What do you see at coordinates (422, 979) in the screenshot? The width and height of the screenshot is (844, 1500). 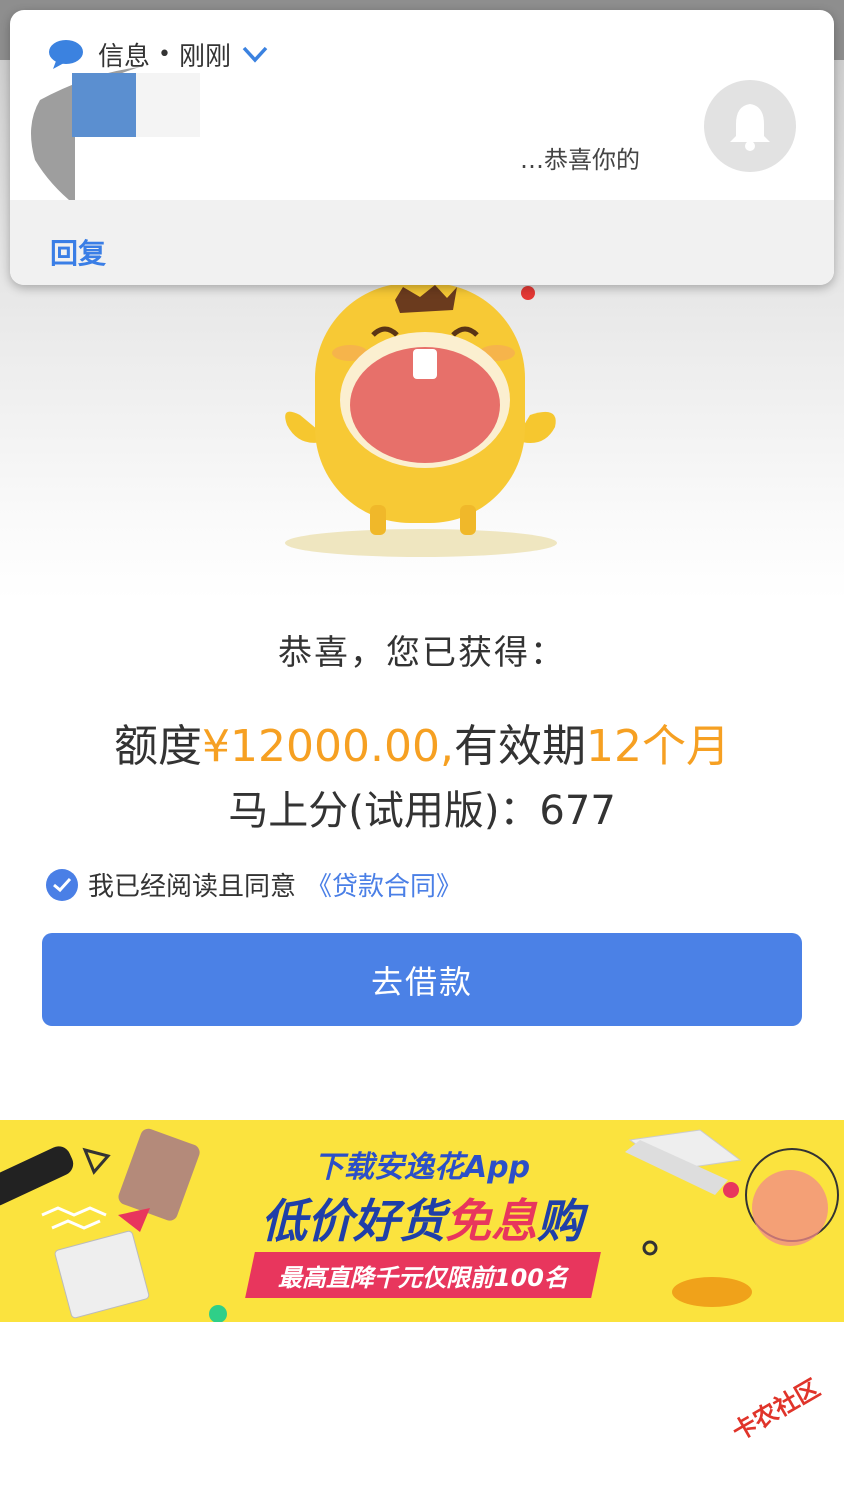 I see `borrow-button: 去借款` at bounding box center [422, 979].